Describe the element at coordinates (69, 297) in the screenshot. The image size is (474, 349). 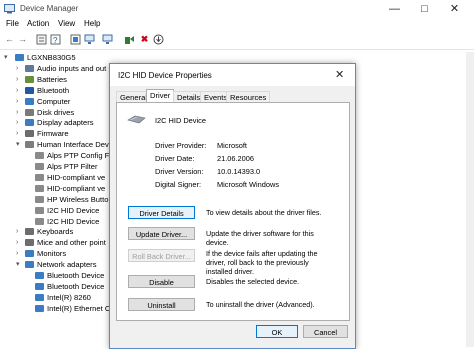
I see `tree-item-label: Intel(R) 8260` at that location.